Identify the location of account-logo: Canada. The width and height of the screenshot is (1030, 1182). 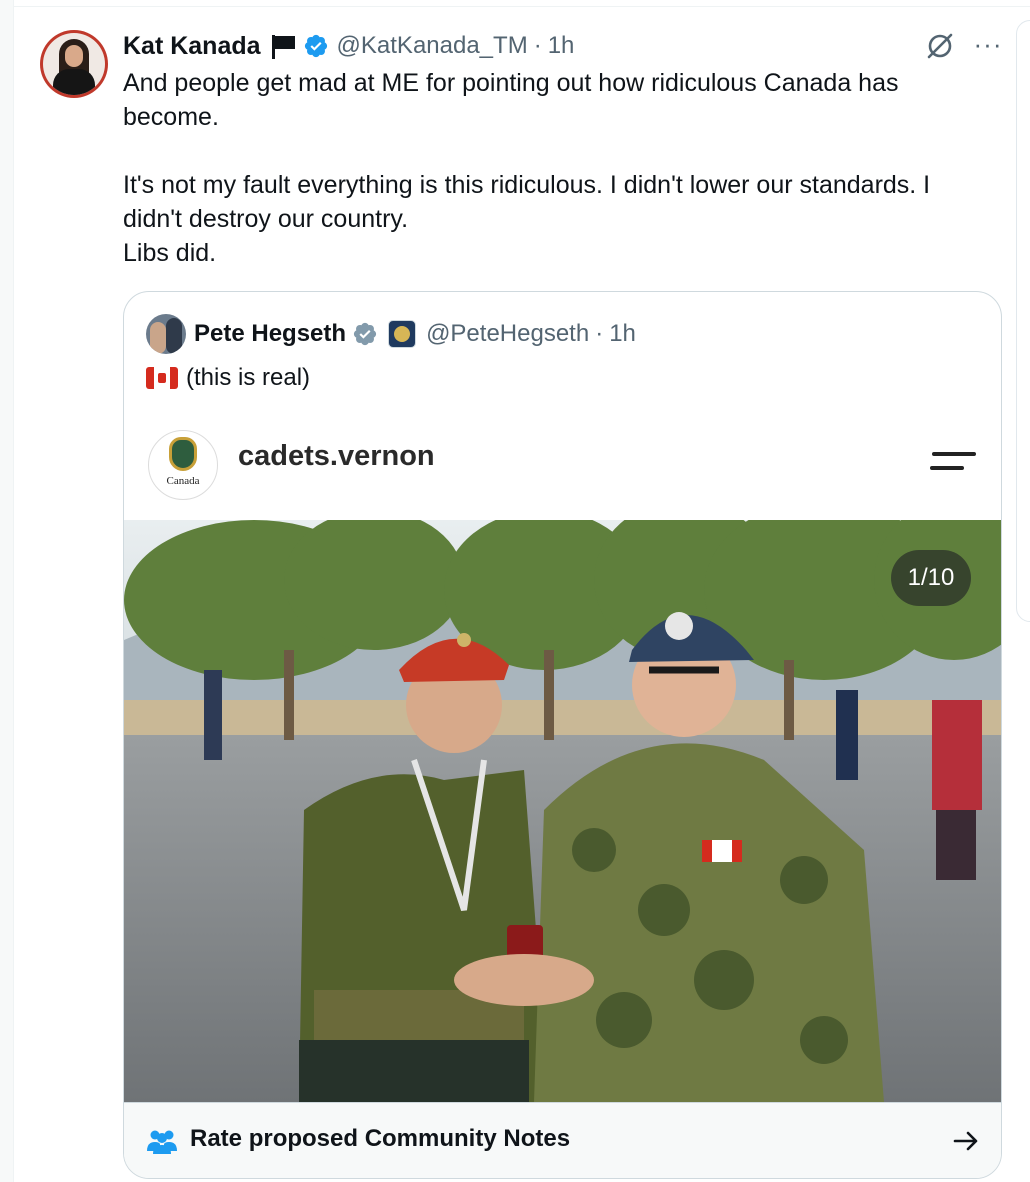
(183, 465).